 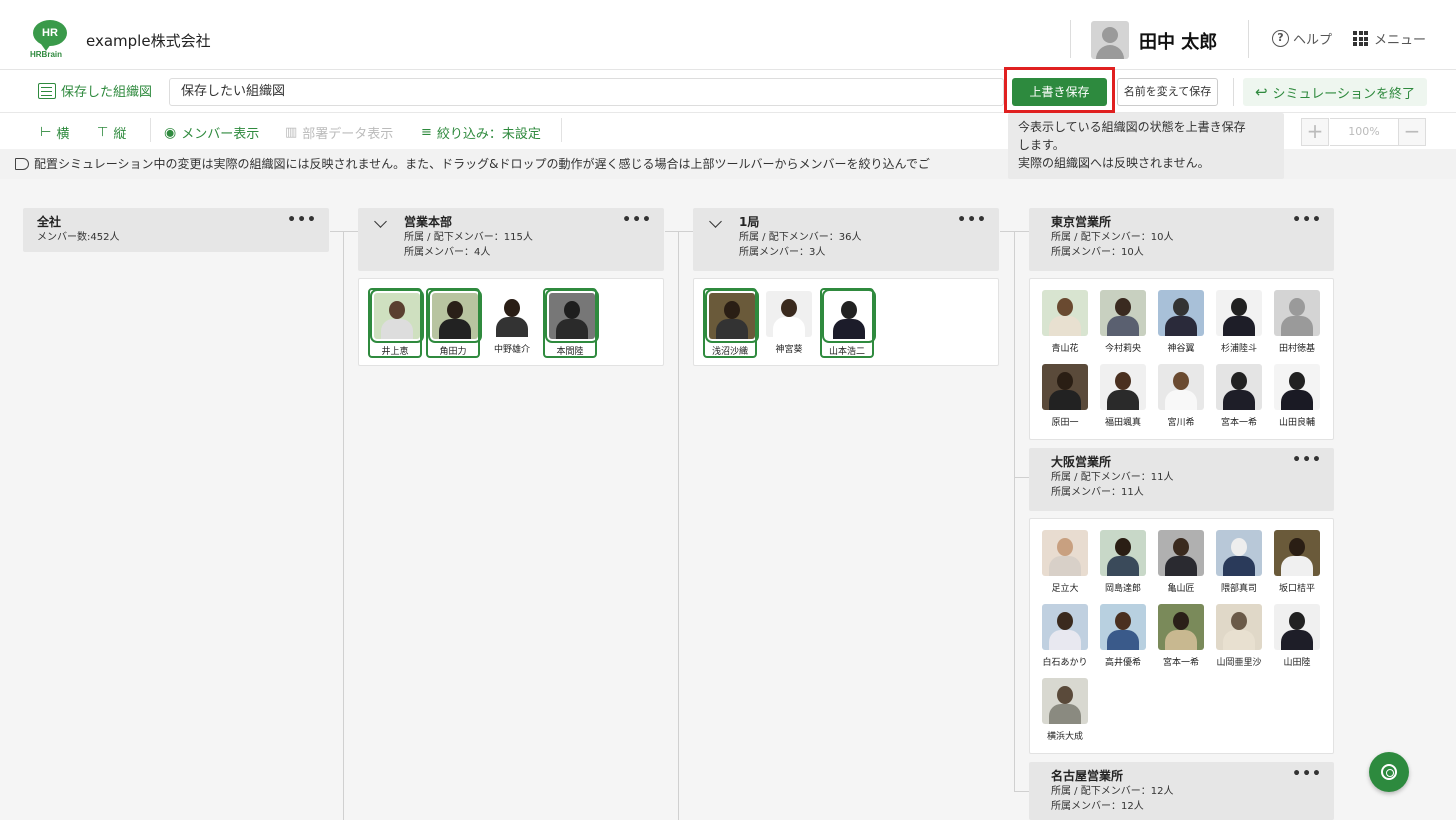 I want to click on member-card: 神谷翼, so click(x=1181, y=322).